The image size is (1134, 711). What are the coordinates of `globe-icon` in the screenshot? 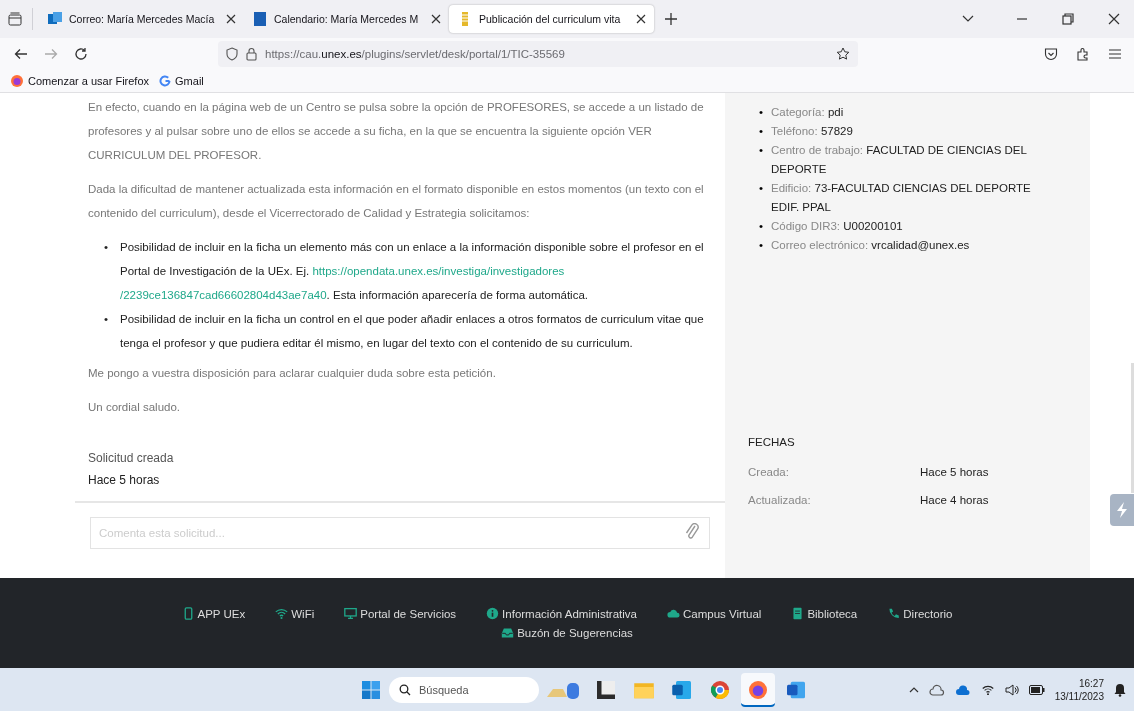 It's located at (17, 81).